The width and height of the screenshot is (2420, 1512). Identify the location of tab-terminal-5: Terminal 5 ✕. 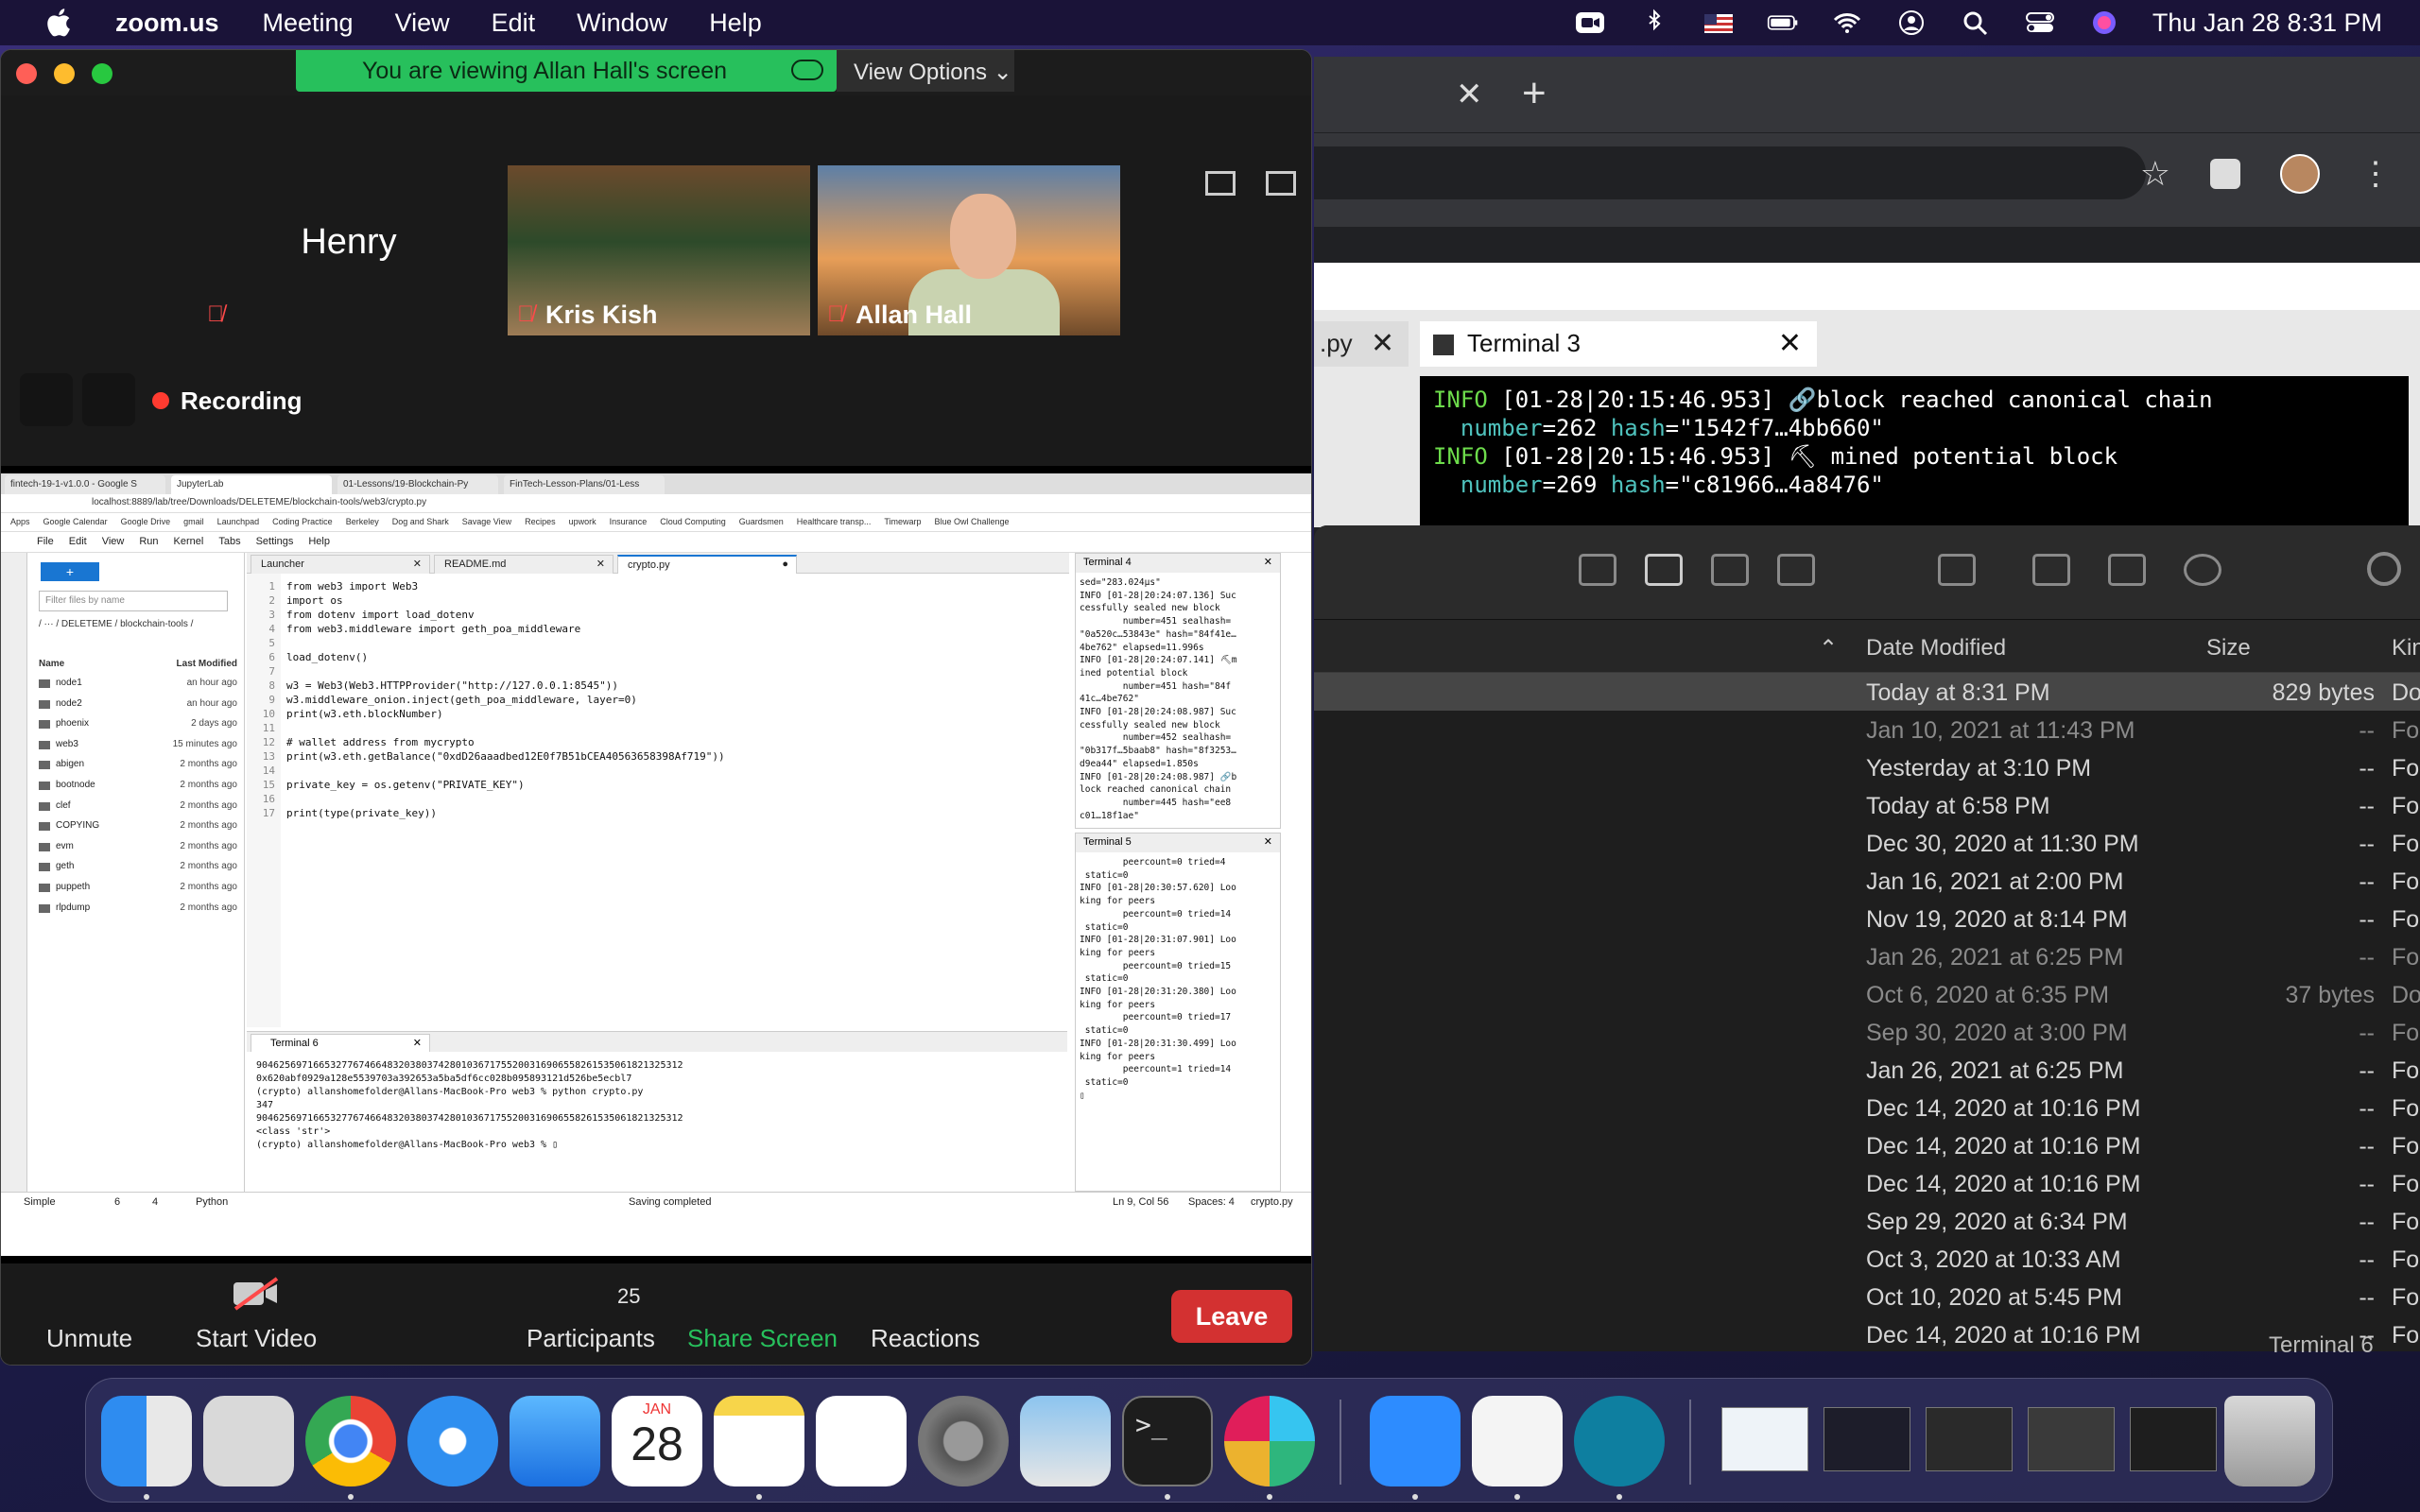
(1178, 842).